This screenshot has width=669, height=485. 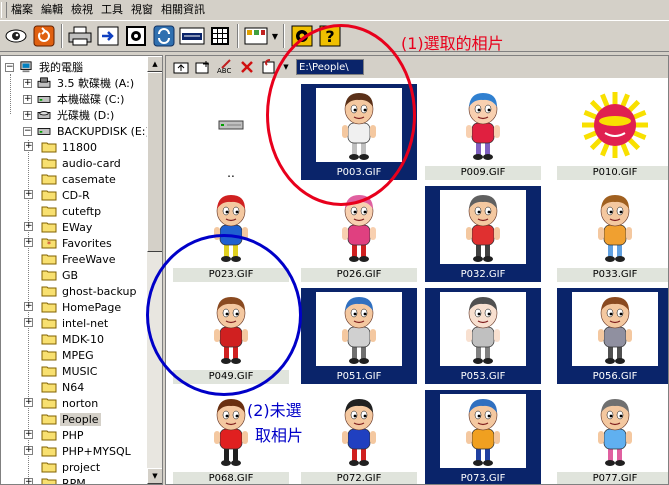 What do you see at coordinates (359, 437) in the screenshot?
I see `thumbnail-item: P072.GIF` at bounding box center [359, 437].